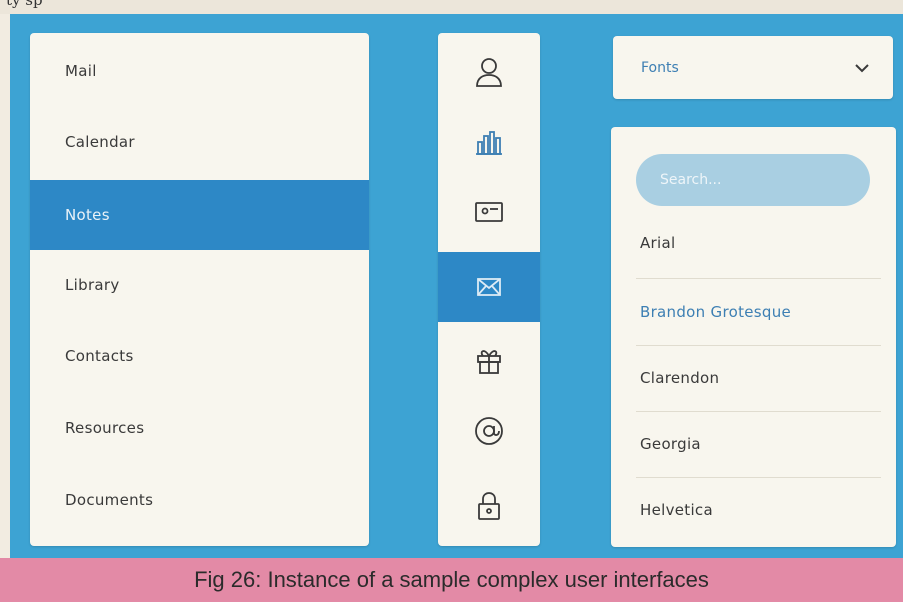 Image resolution: width=903 pixels, height=602 pixels. Describe the element at coordinates (92, 285) in the screenshot. I see `menu-item-label: Library` at that location.